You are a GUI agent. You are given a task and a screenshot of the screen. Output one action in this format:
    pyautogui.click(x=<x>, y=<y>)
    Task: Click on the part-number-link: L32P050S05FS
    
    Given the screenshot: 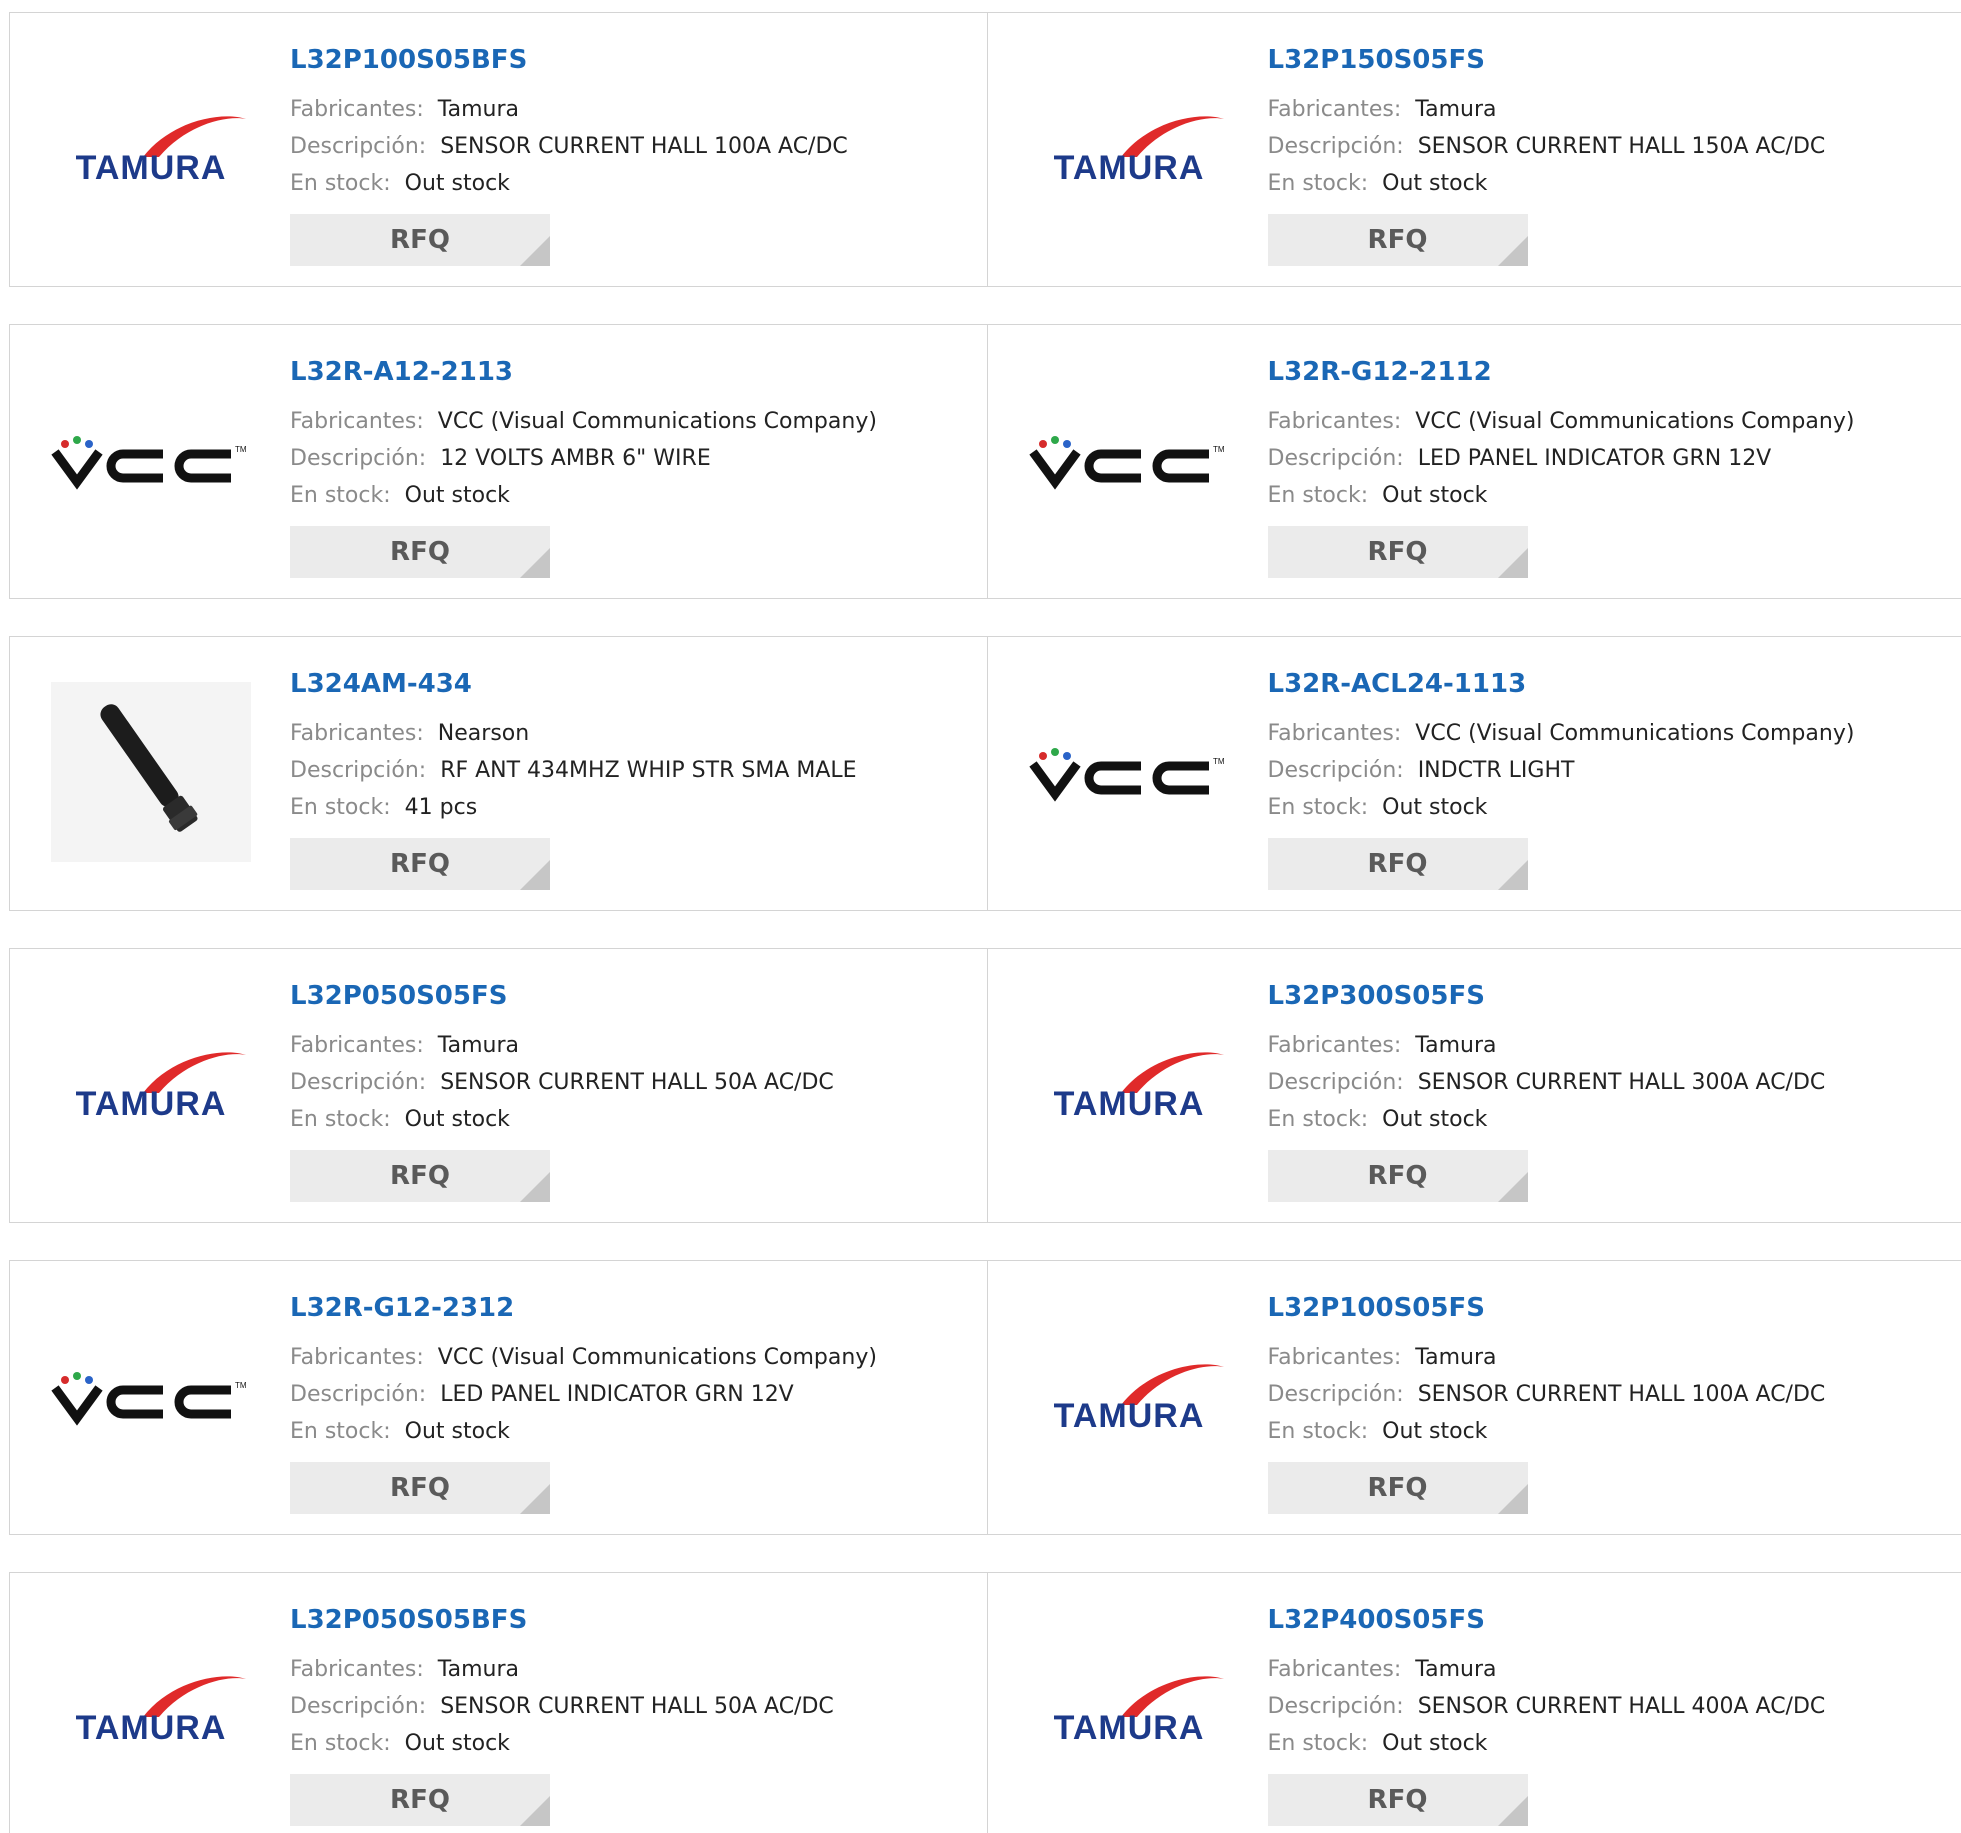 What is the action you would take?
    pyautogui.click(x=562, y=996)
    